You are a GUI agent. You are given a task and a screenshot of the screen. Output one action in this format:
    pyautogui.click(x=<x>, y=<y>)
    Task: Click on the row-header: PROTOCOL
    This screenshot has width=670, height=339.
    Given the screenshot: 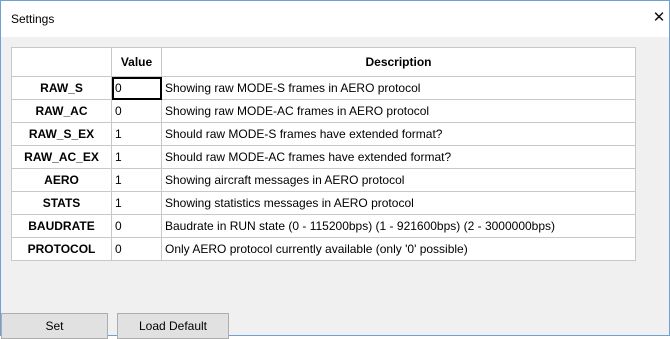 What is the action you would take?
    pyautogui.click(x=61, y=249)
    